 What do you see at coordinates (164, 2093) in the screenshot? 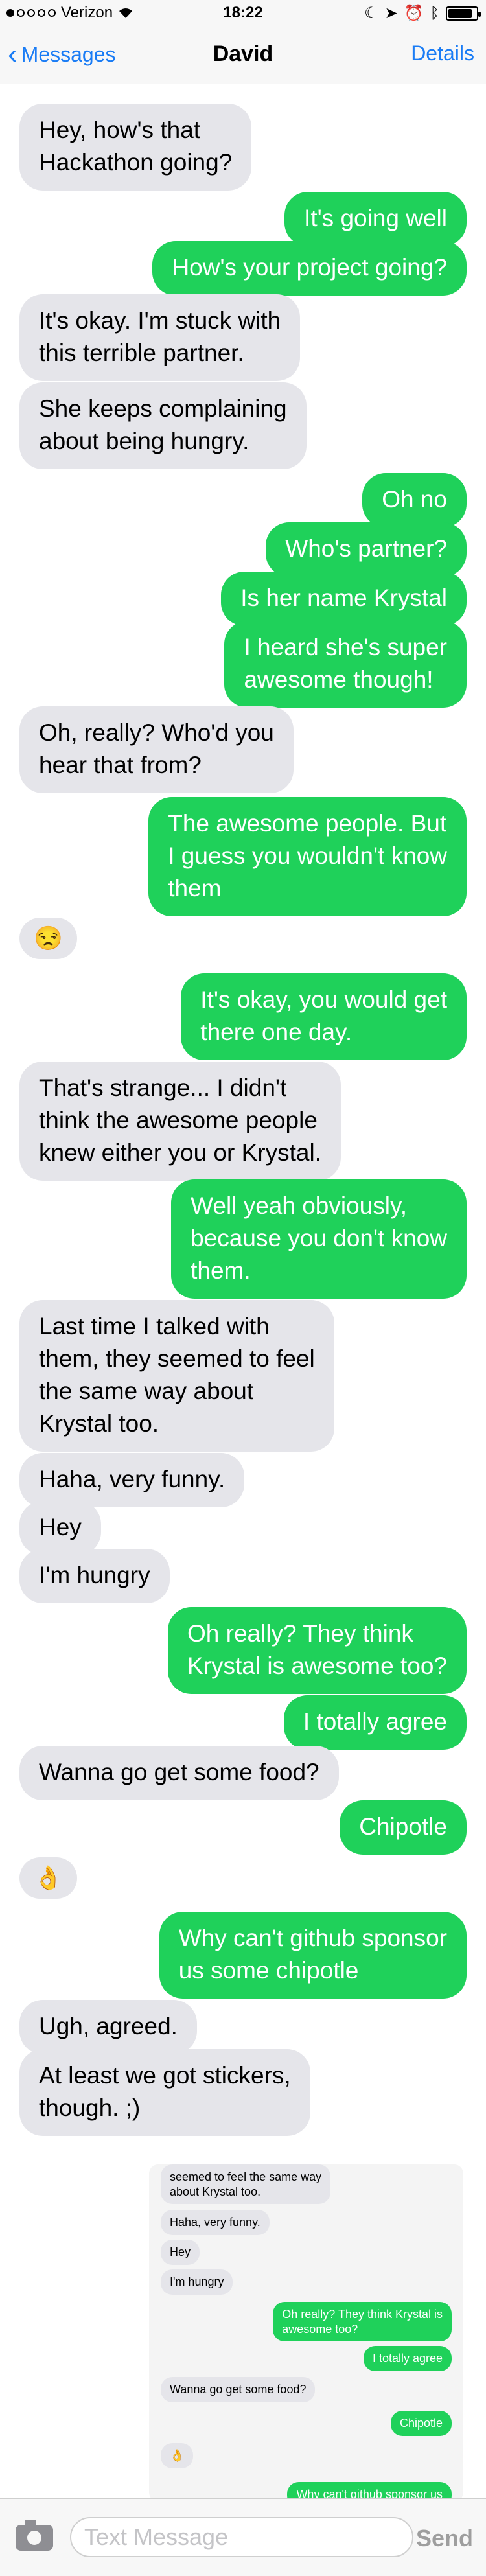
I see `message-bubble: At least we got stickers, though. ;)` at bounding box center [164, 2093].